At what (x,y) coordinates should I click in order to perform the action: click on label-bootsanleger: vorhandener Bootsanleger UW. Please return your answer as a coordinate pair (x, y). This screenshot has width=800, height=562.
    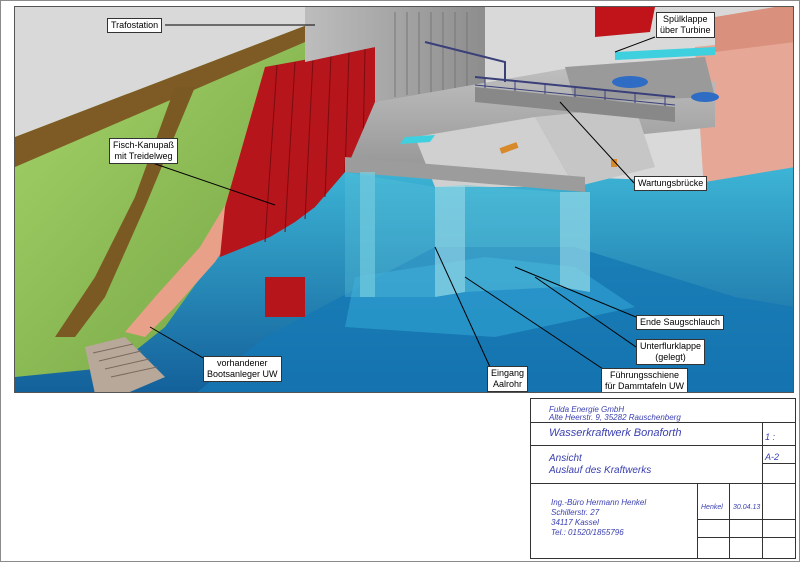
    Looking at the image, I should click on (242, 369).